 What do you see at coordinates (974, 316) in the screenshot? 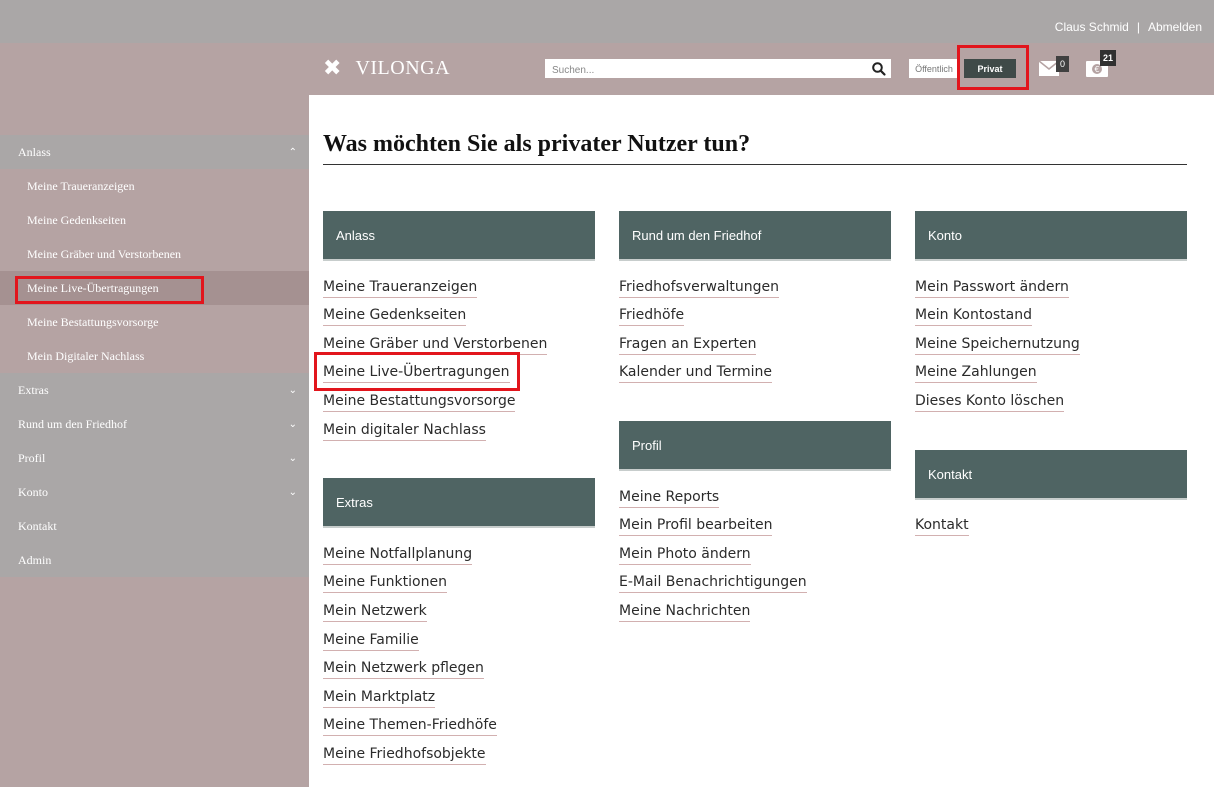
I see `link-kontostand: Mein Kontostand` at bounding box center [974, 316].